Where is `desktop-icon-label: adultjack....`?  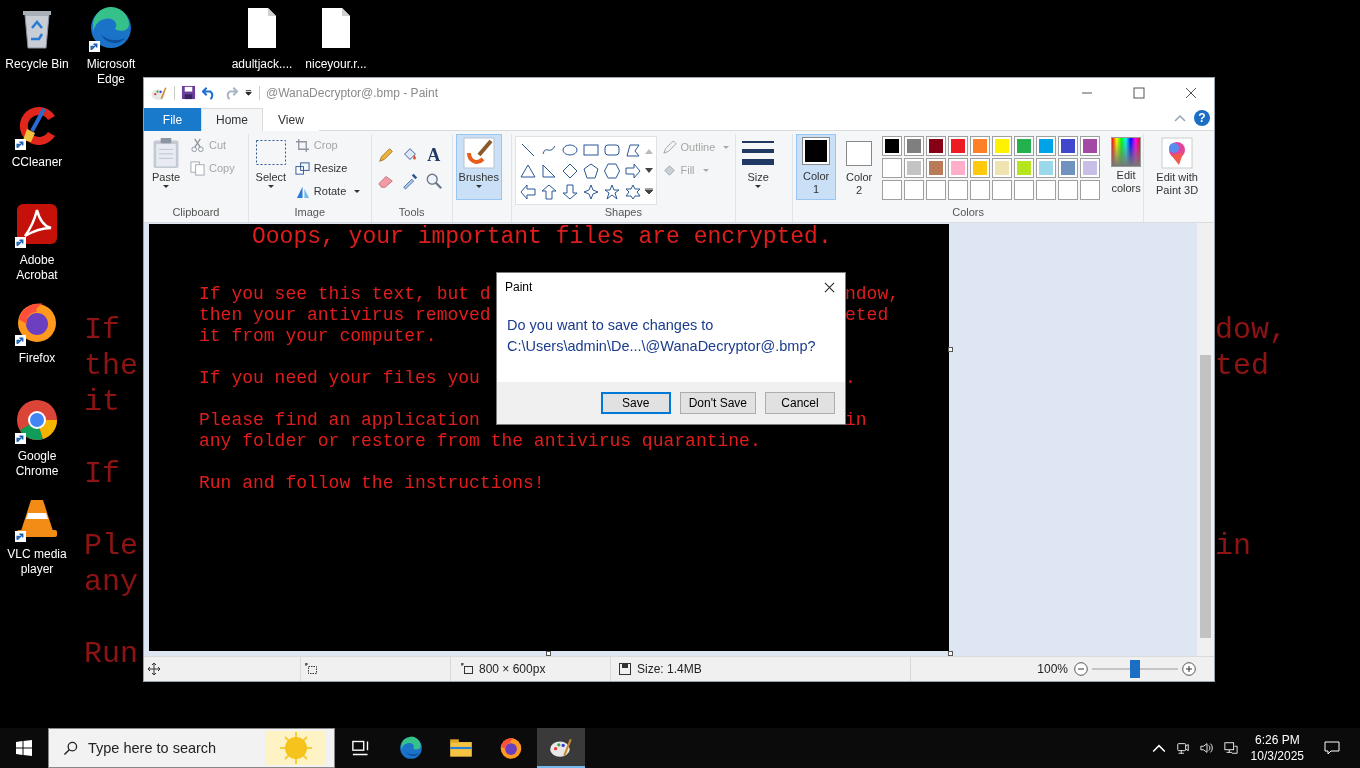 desktop-icon-label: adultjack.... is located at coordinates (262, 64).